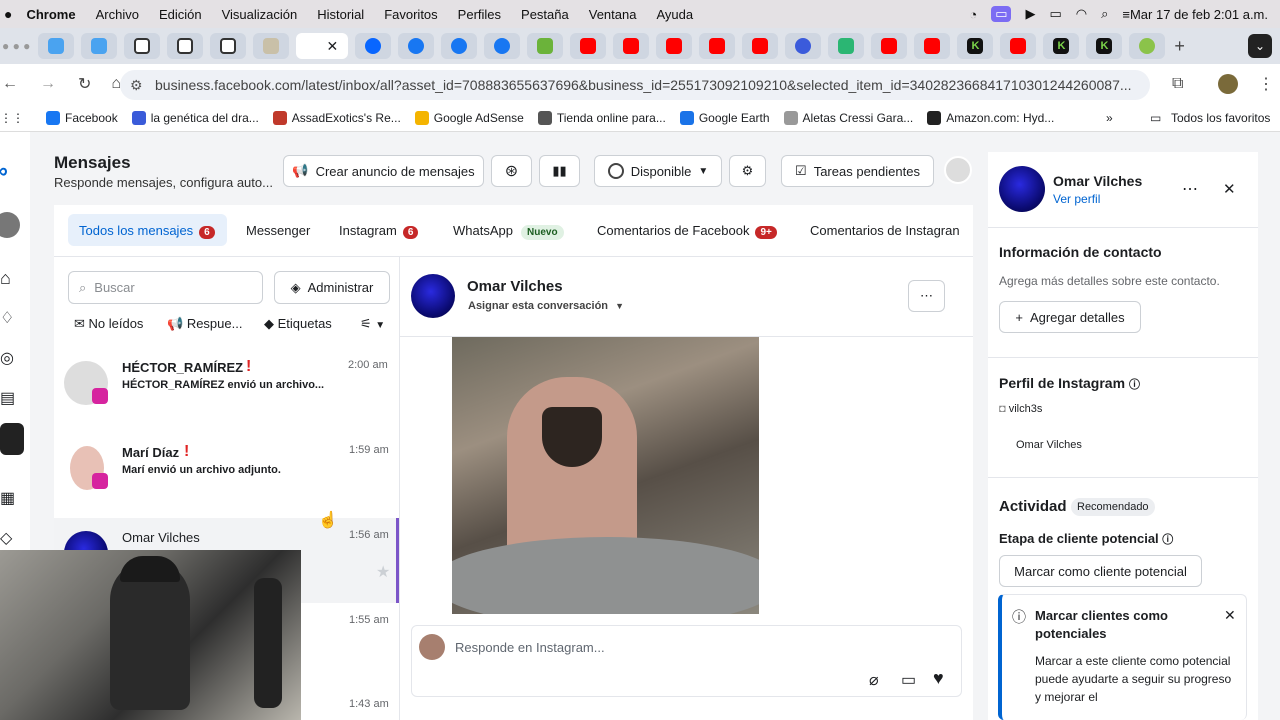  Describe the element at coordinates (147, 231) in the screenshot. I see `tab-all-messages: Todos los mensajes 6` at that location.